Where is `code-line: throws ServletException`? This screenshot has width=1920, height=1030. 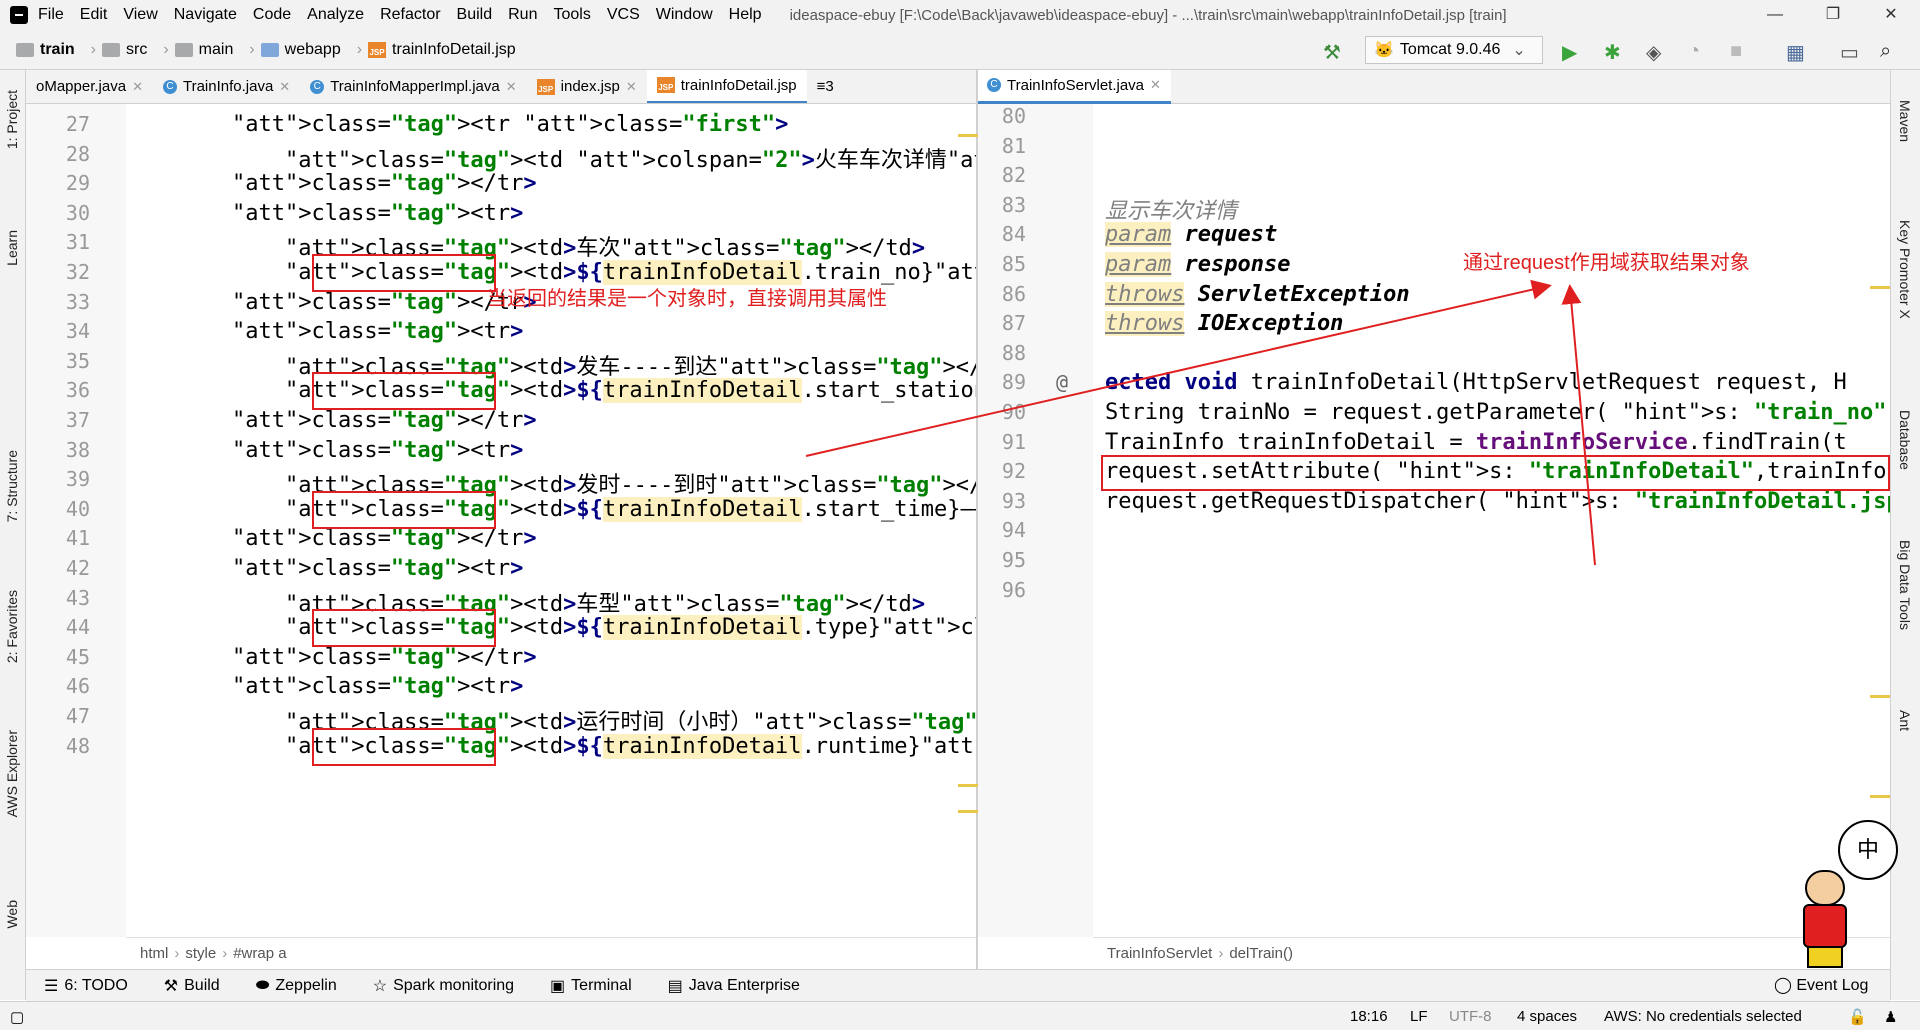
code-line: throws ServletException is located at coordinates (1257, 294).